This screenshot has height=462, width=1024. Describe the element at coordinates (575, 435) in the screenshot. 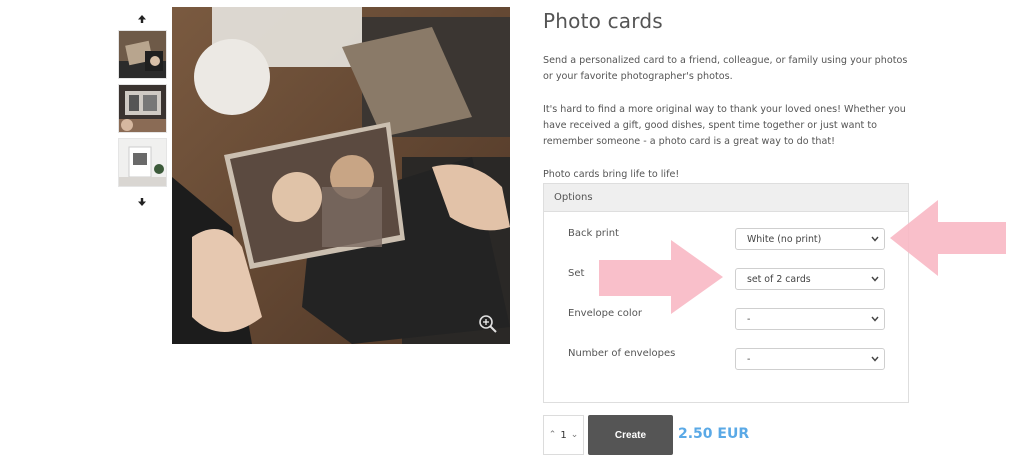

I see `quantity-increase-icon: ⌄` at that location.